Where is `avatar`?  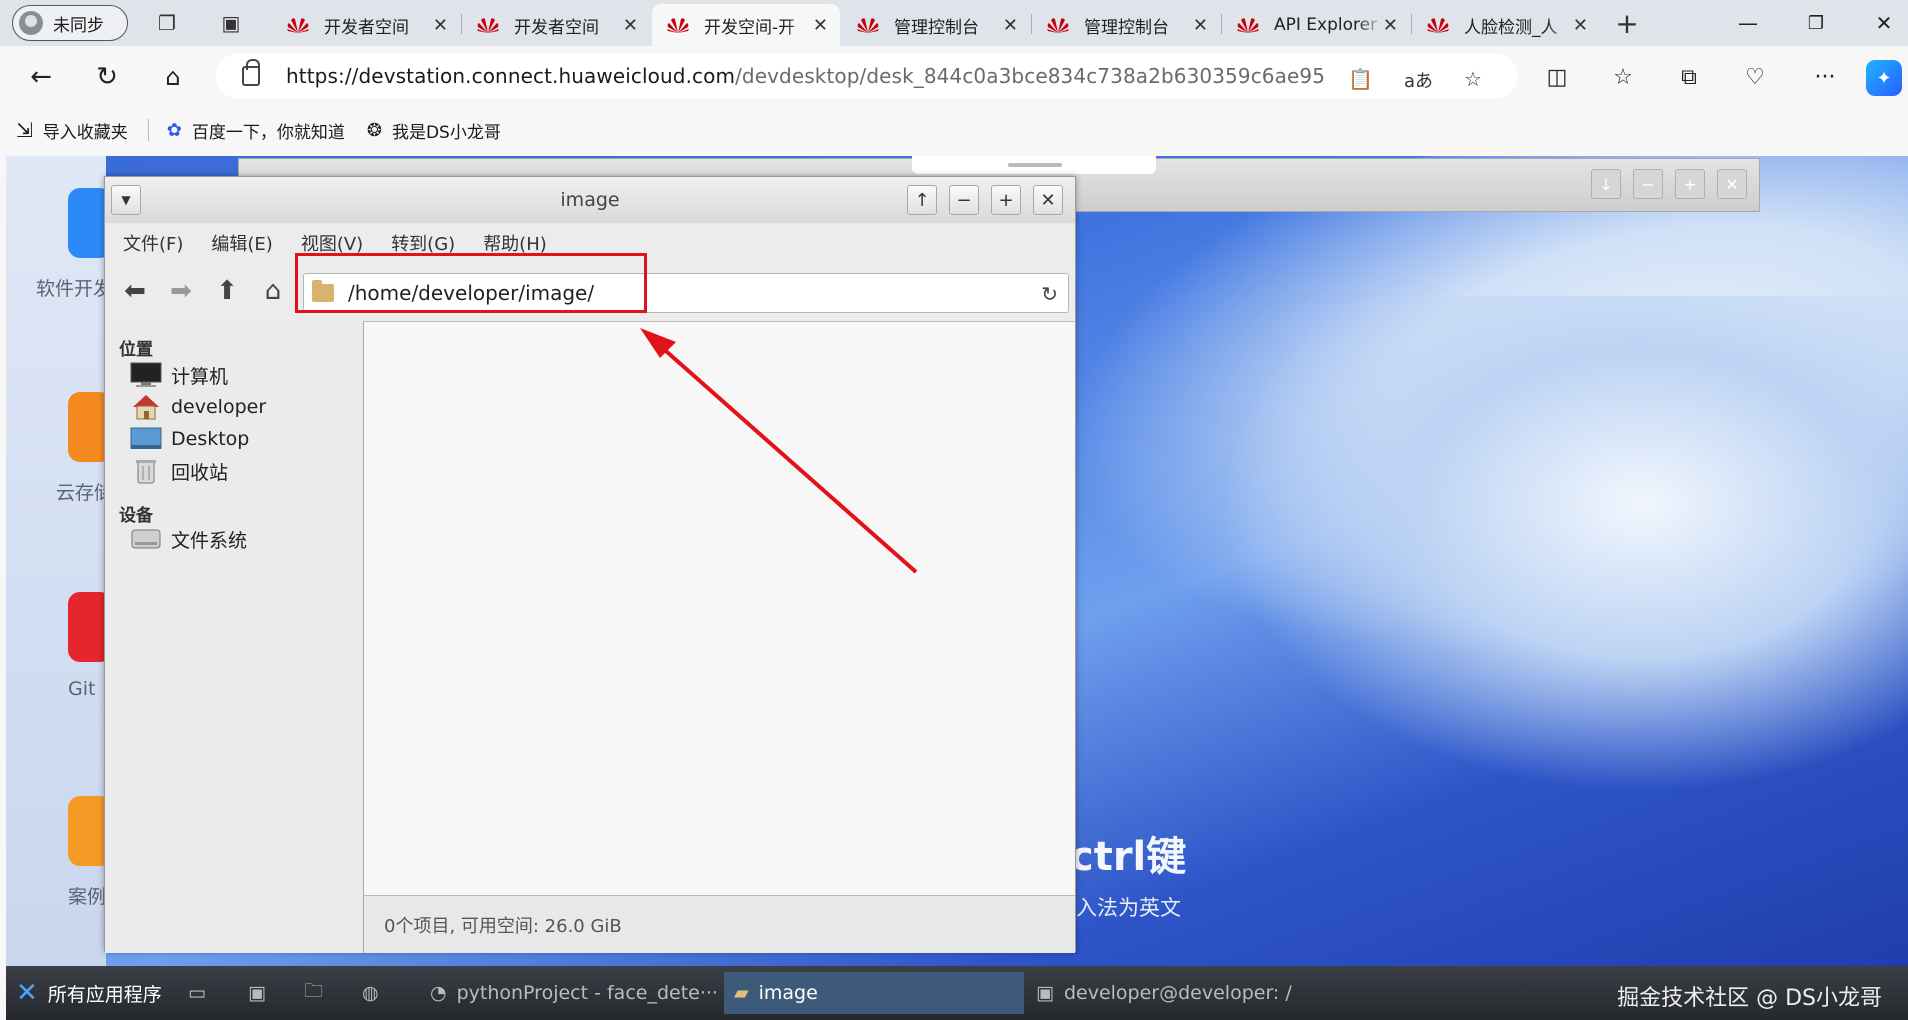 avatar is located at coordinates (31, 23).